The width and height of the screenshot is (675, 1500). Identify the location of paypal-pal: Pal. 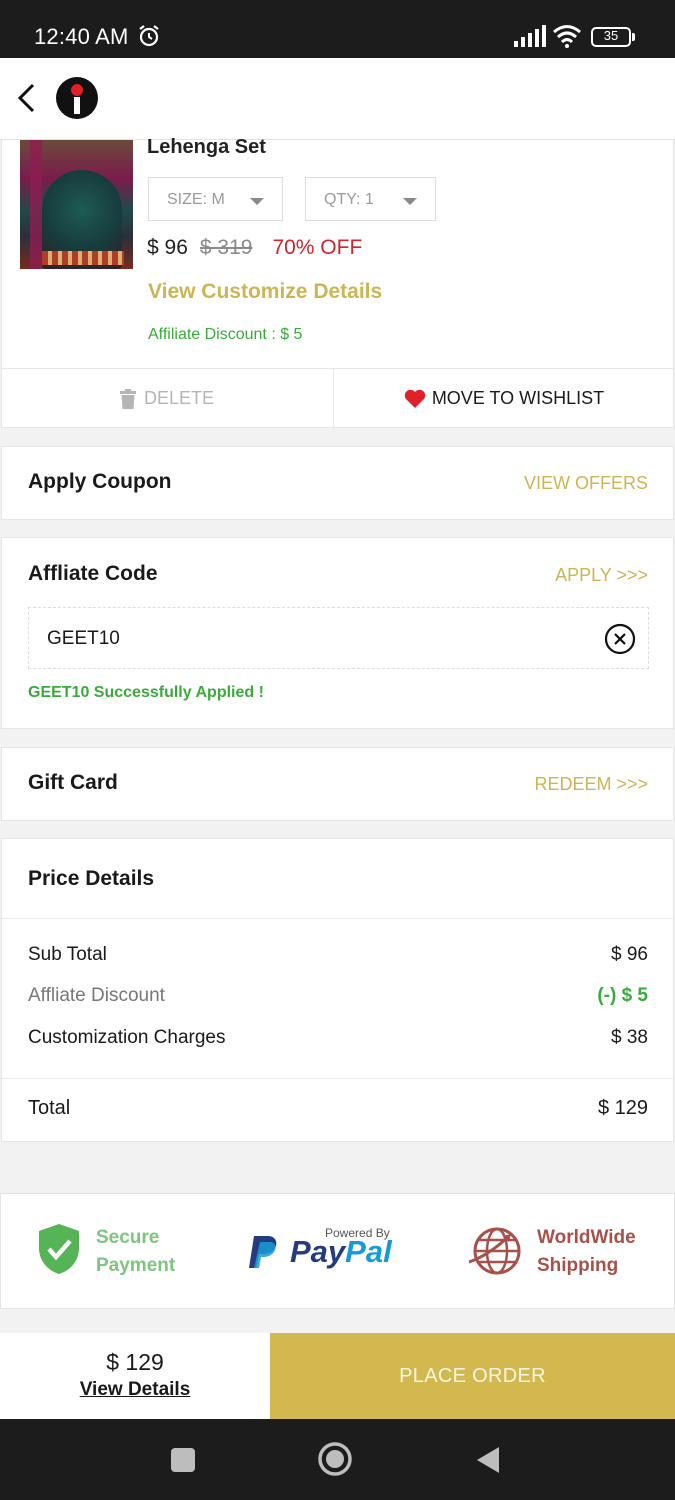
(368, 1251).